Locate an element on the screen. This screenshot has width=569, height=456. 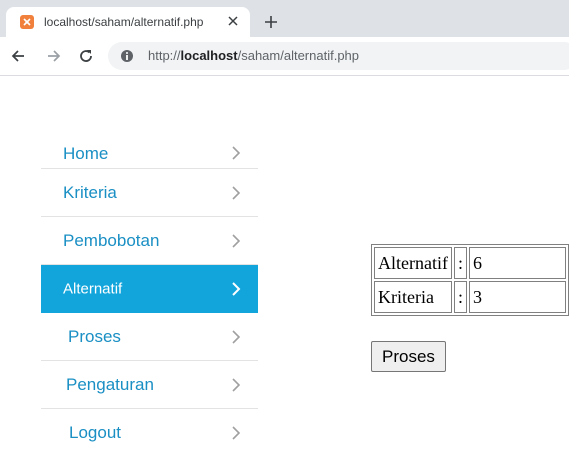
table-row: Kriteria : 3 is located at coordinates (470, 297).